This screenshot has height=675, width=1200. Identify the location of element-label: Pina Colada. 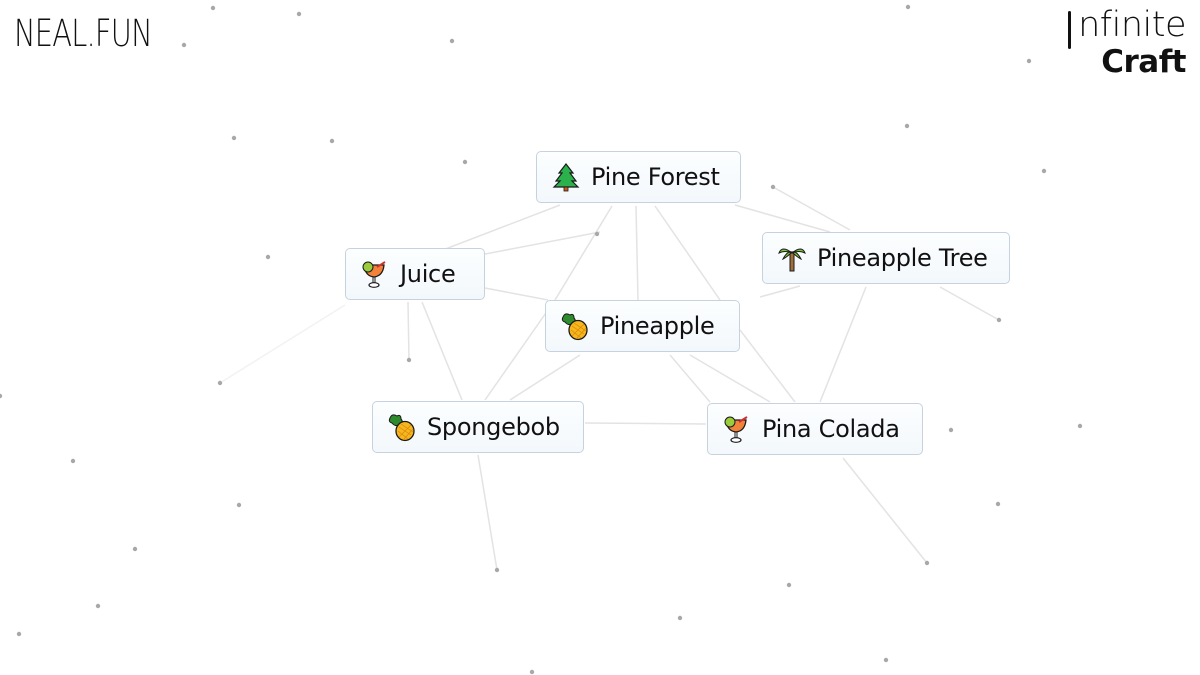
(831, 429).